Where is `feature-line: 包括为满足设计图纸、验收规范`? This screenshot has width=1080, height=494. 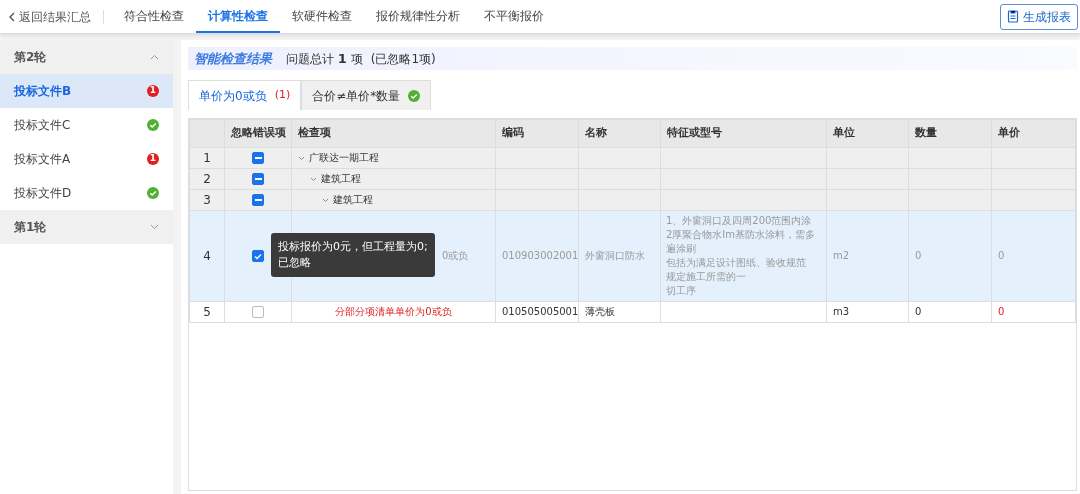
feature-line: 包括为满足设计图纸、验收规范 is located at coordinates (736, 263).